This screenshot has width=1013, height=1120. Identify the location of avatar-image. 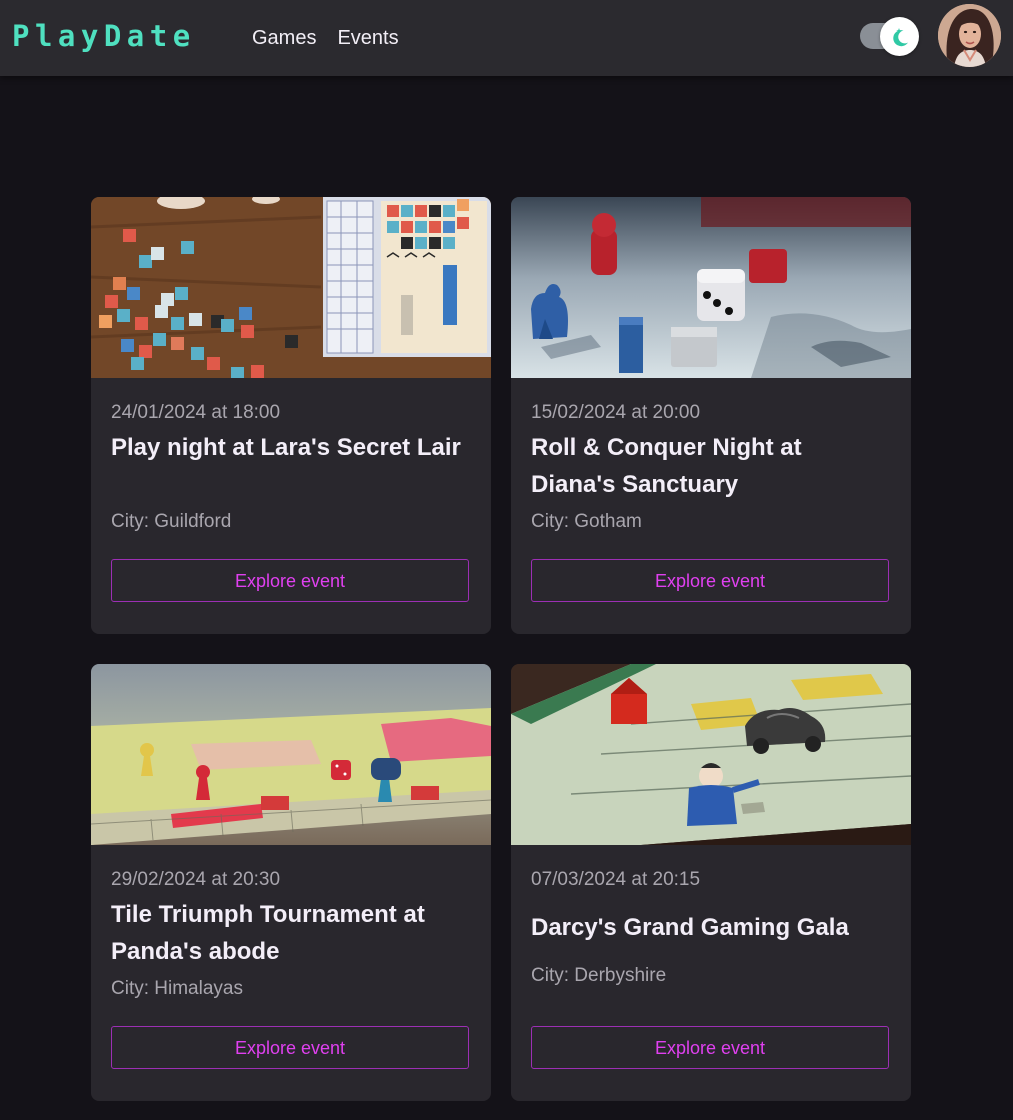
(969, 35).